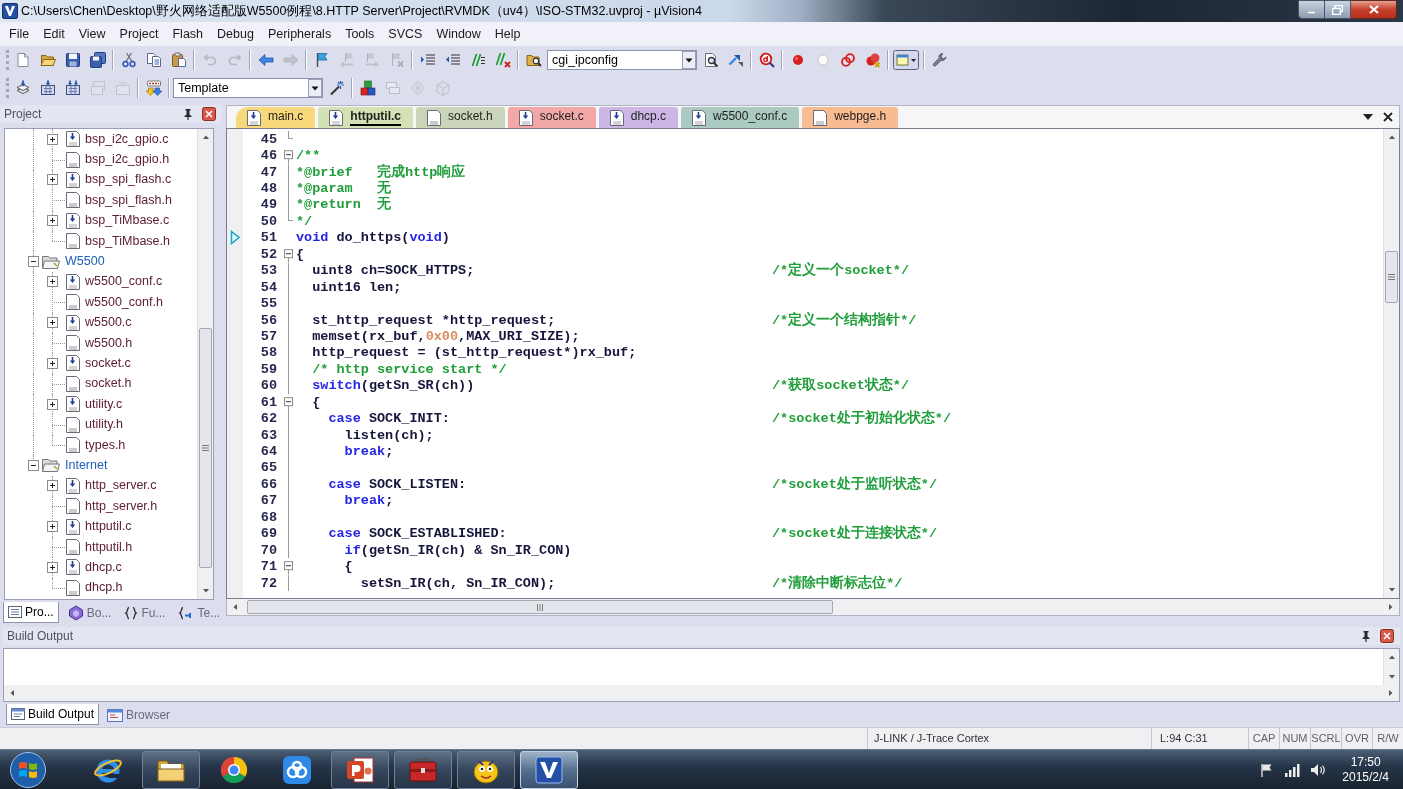 The width and height of the screenshot is (1403, 789). Describe the element at coordinates (124, 282) in the screenshot. I see `tree-item: w5500_conf.c` at that location.